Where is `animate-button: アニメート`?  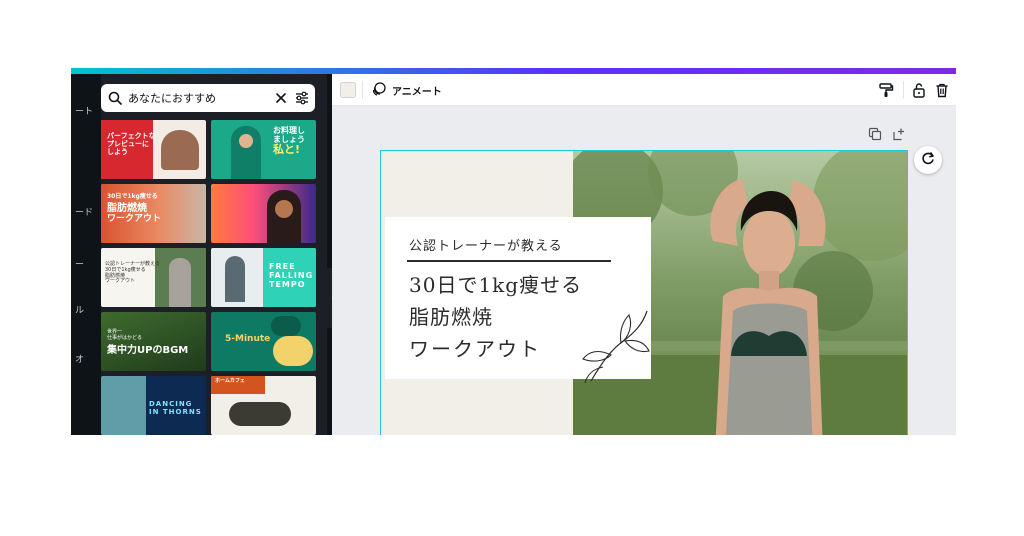
animate-button: アニメート is located at coordinates (407, 90).